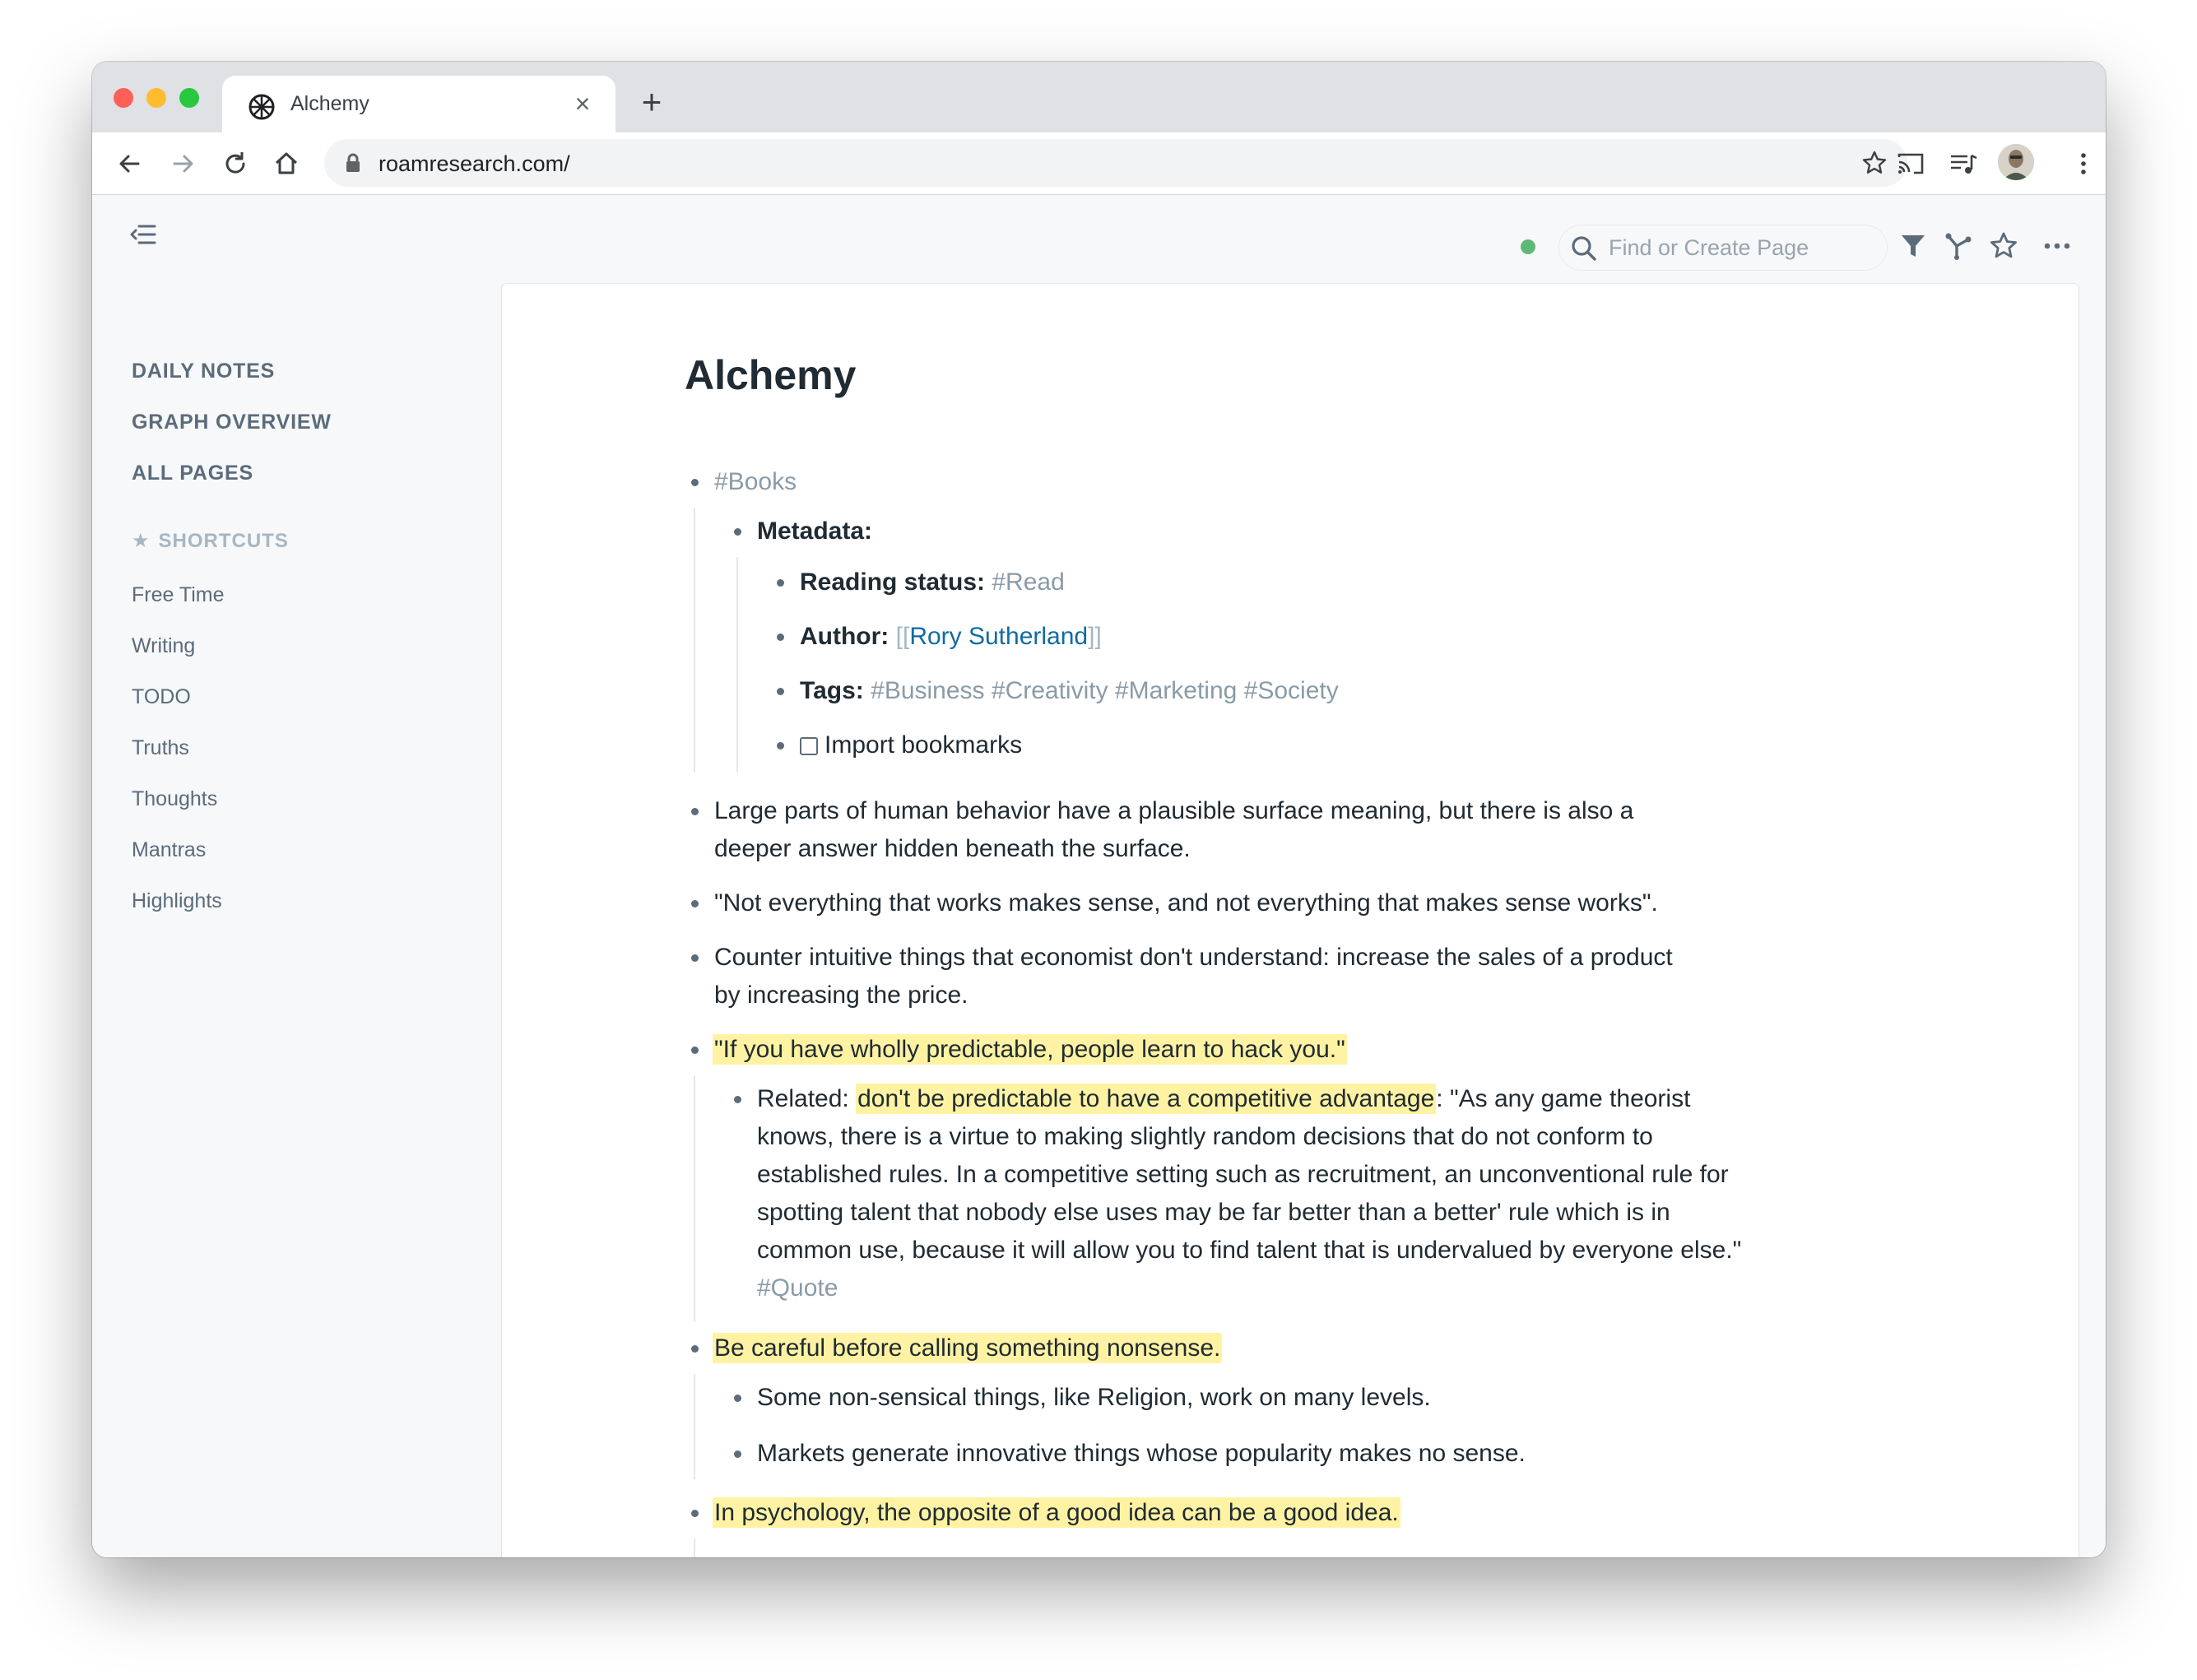  What do you see at coordinates (189, 98) in the screenshot?
I see `maximize-window-button` at bounding box center [189, 98].